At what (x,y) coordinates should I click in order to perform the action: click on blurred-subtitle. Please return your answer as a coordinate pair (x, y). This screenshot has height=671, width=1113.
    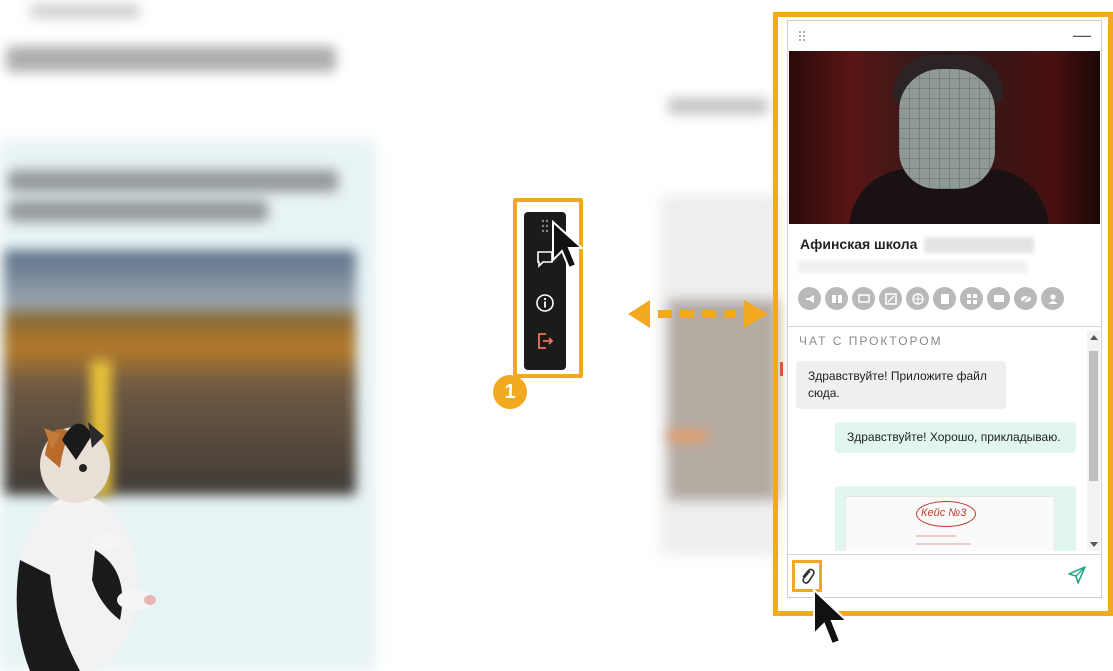
    Looking at the image, I should click on (913, 267).